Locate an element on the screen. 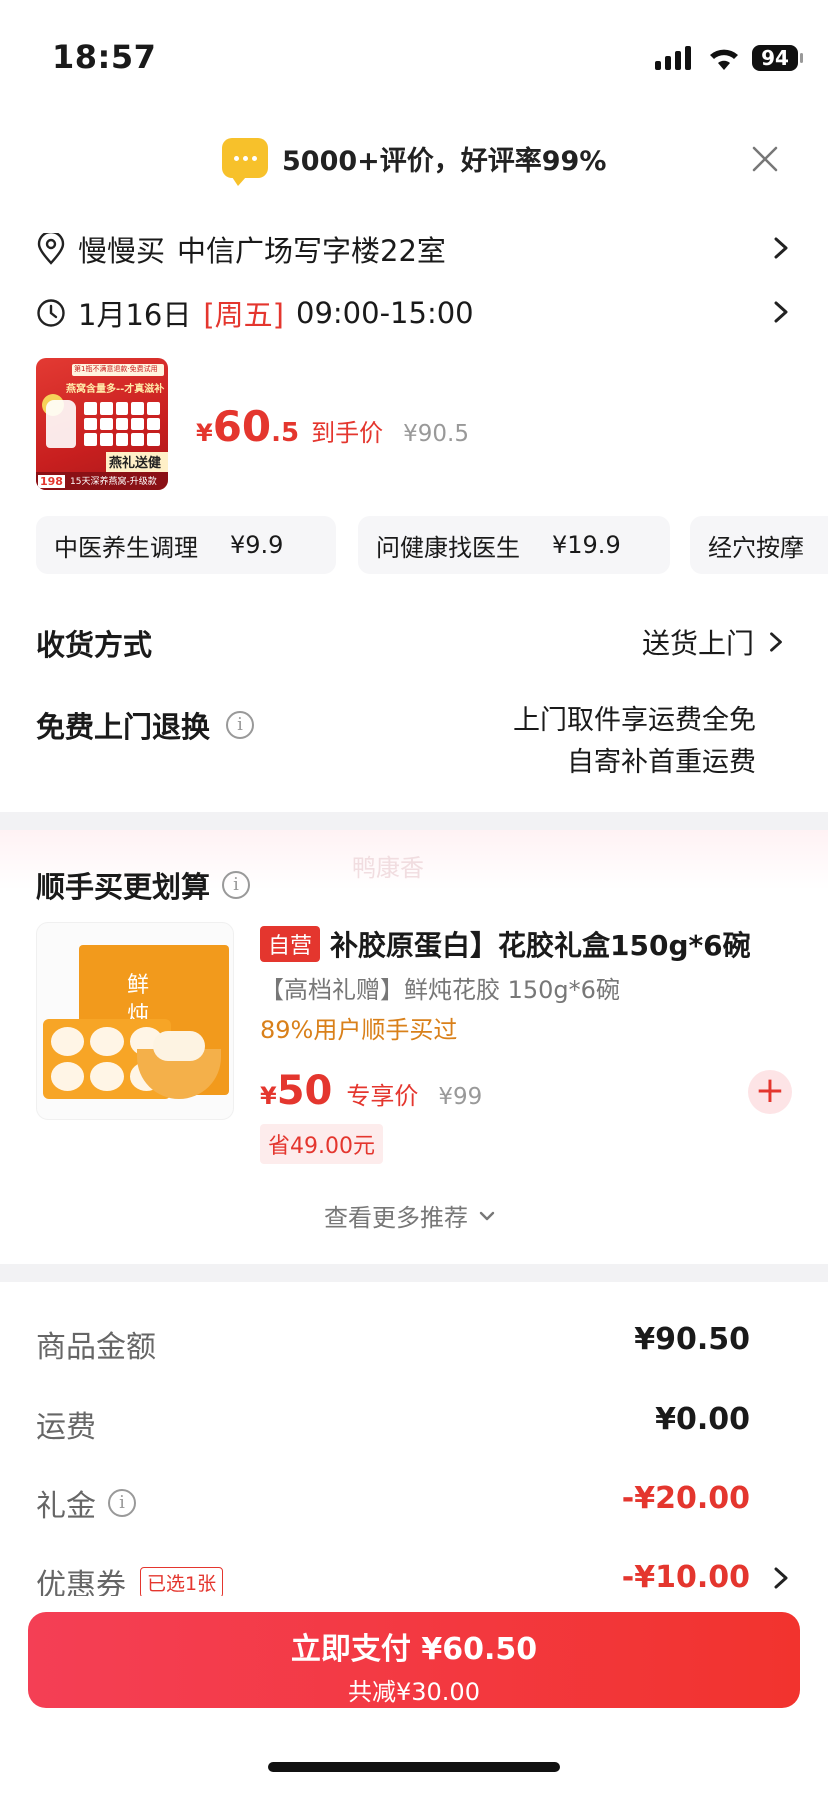 This screenshot has height=1793, width=828. clock-icon is located at coordinates (51, 313).